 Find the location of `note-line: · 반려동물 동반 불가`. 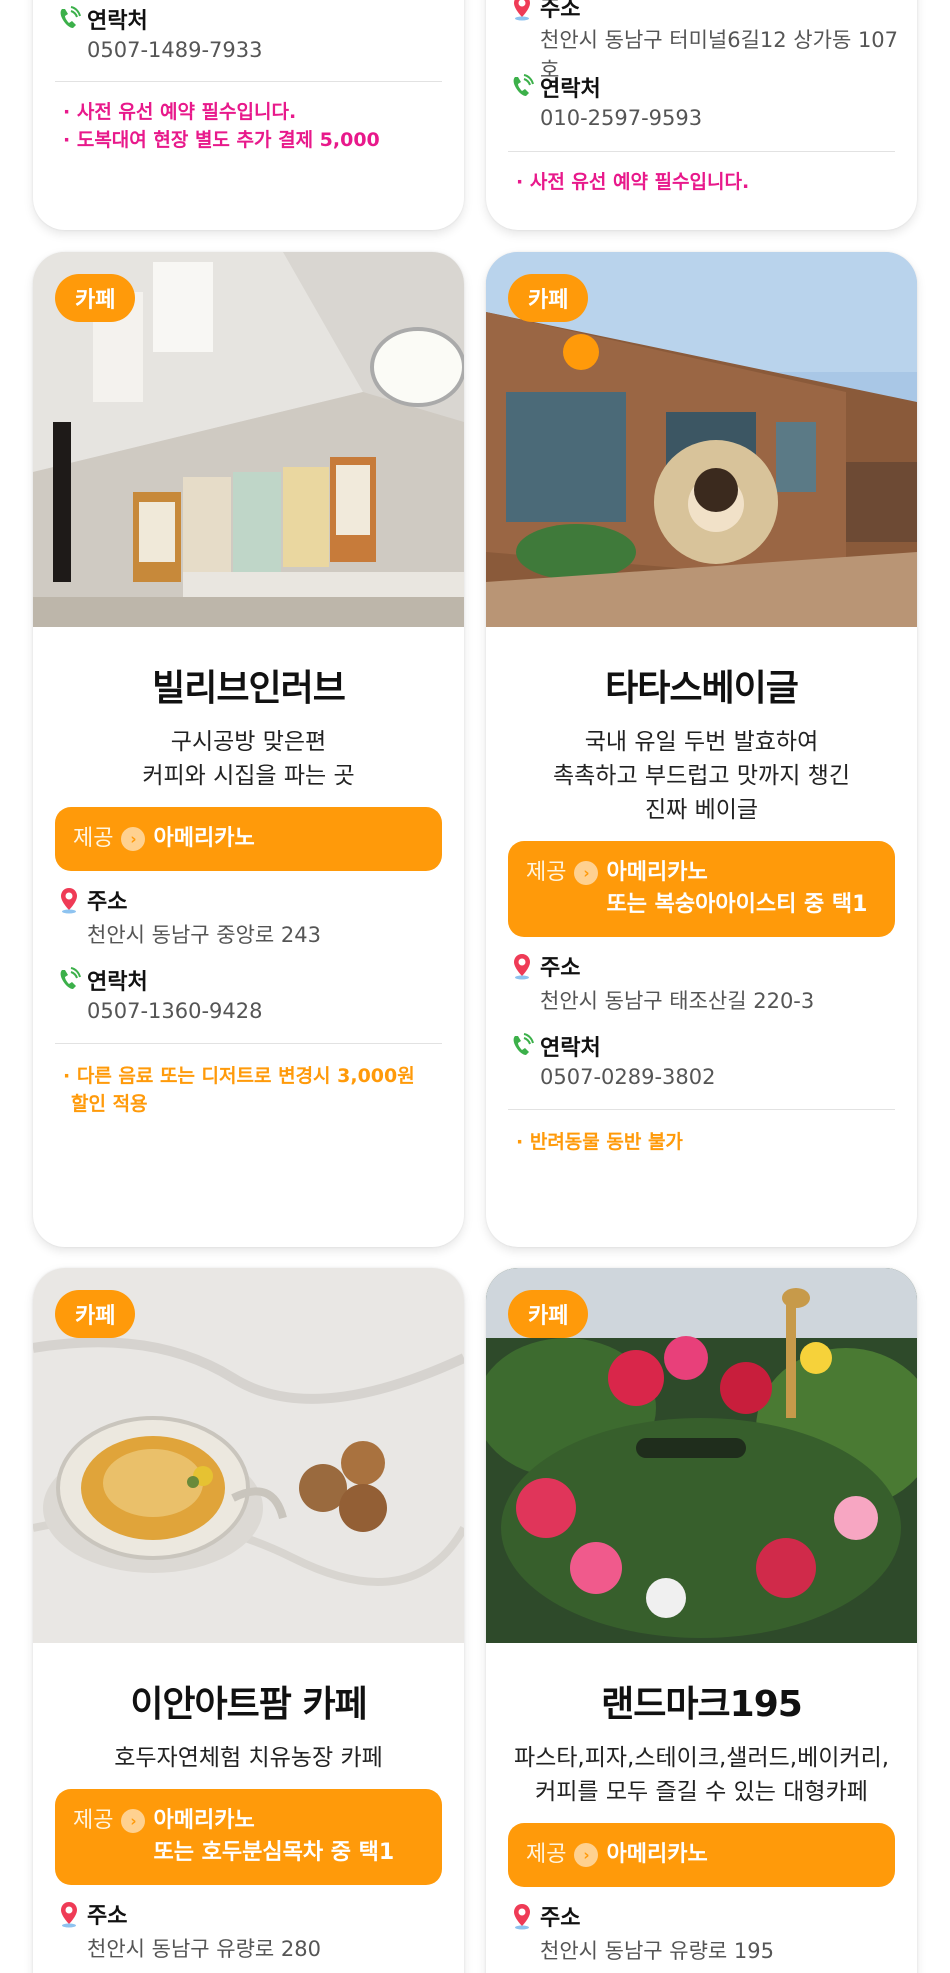

note-line: · 반려동물 동반 불가 is located at coordinates (599, 1142).